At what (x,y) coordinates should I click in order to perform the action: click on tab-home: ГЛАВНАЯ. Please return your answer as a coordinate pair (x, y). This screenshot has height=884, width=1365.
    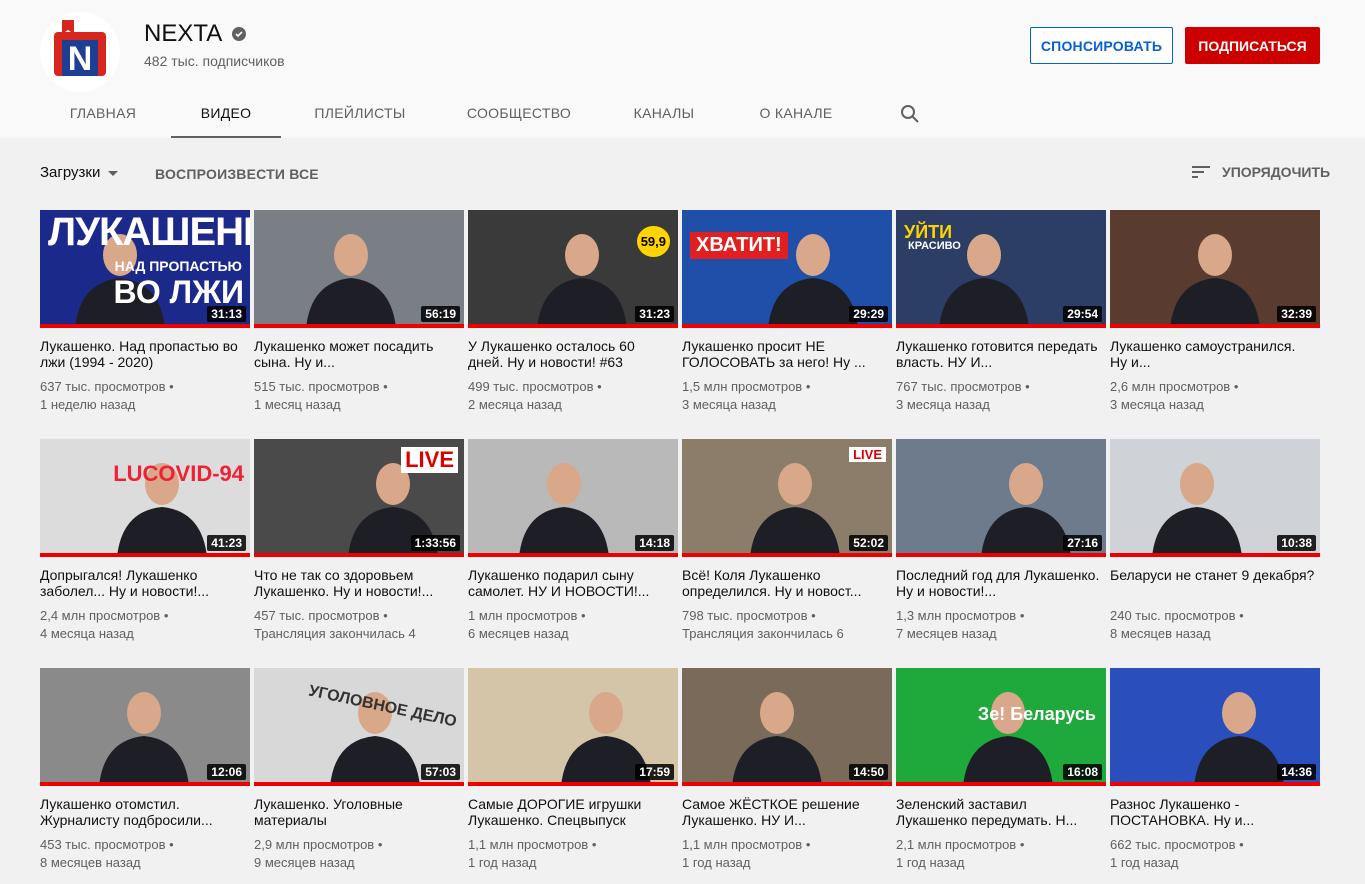
    Looking at the image, I should click on (103, 113).